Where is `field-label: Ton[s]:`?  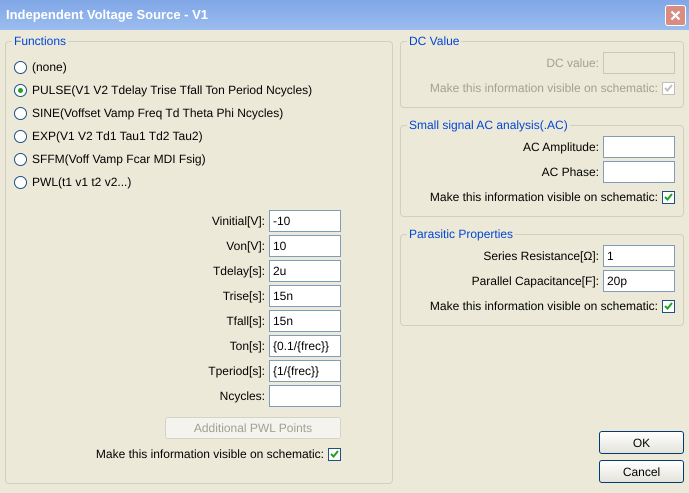 field-label: Ton[s]: is located at coordinates (247, 346).